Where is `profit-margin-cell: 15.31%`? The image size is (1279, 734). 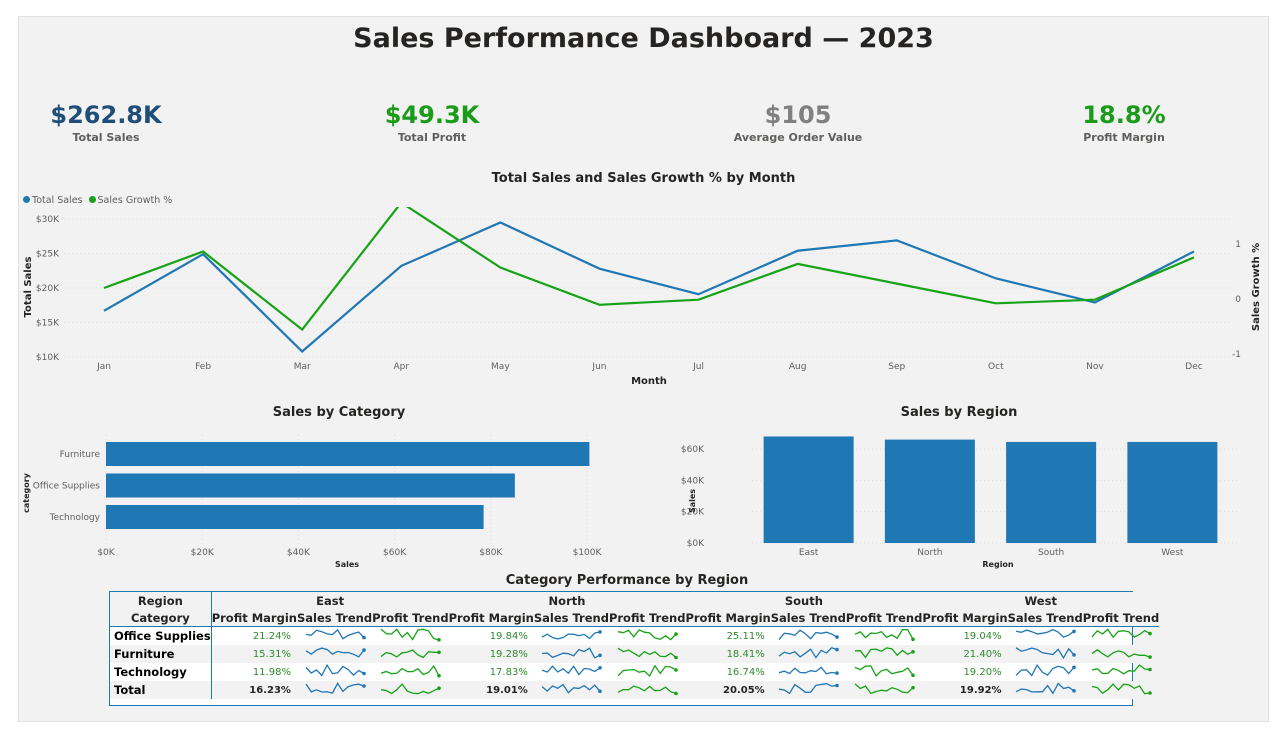 profit-margin-cell: 15.31% is located at coordinates (254, 654).